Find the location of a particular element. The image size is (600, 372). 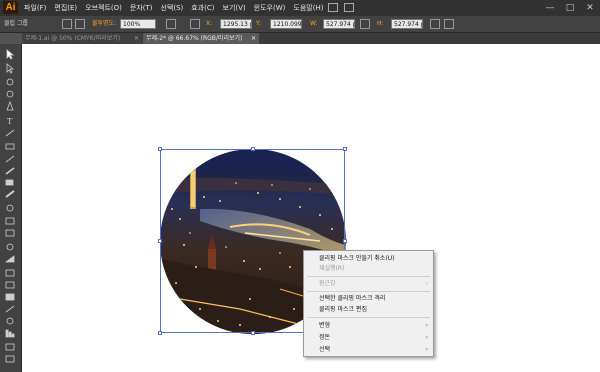

menu-window: 윈도우(W) is located at coordinates (270, 8).